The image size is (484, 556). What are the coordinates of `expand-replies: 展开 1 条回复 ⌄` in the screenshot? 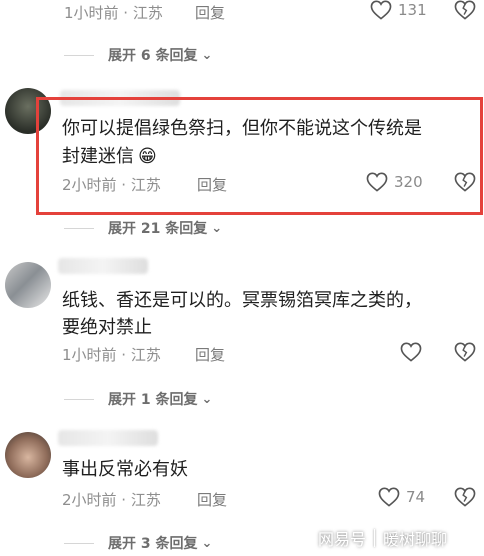 It's located at (138, 399).